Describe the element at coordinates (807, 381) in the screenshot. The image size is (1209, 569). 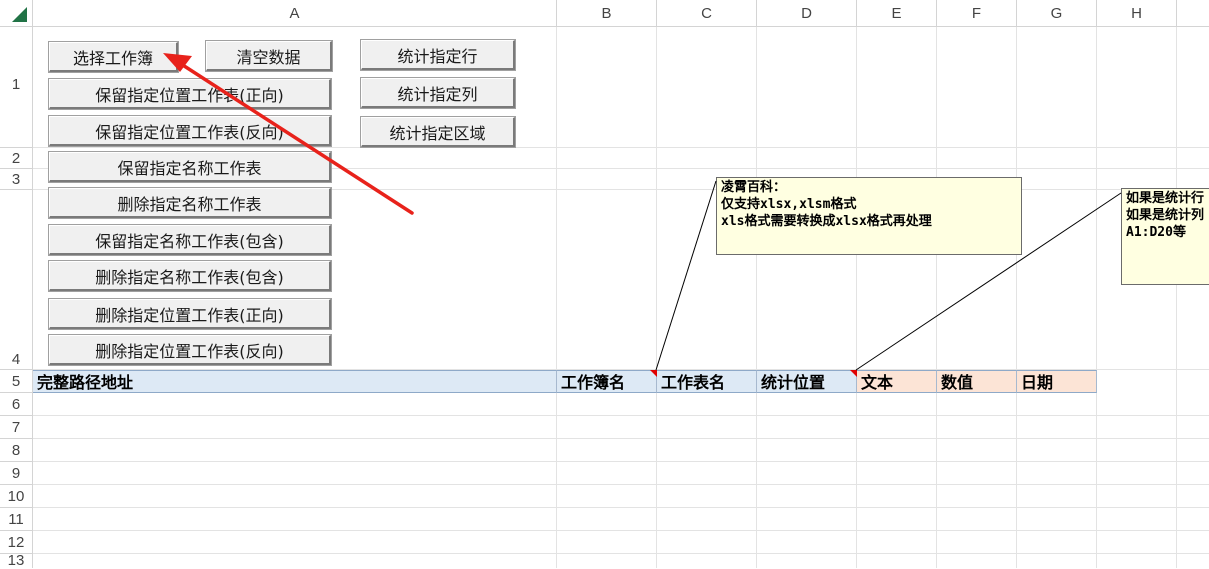
I see `cell-d5-stat-position: 统计位置` at that location.